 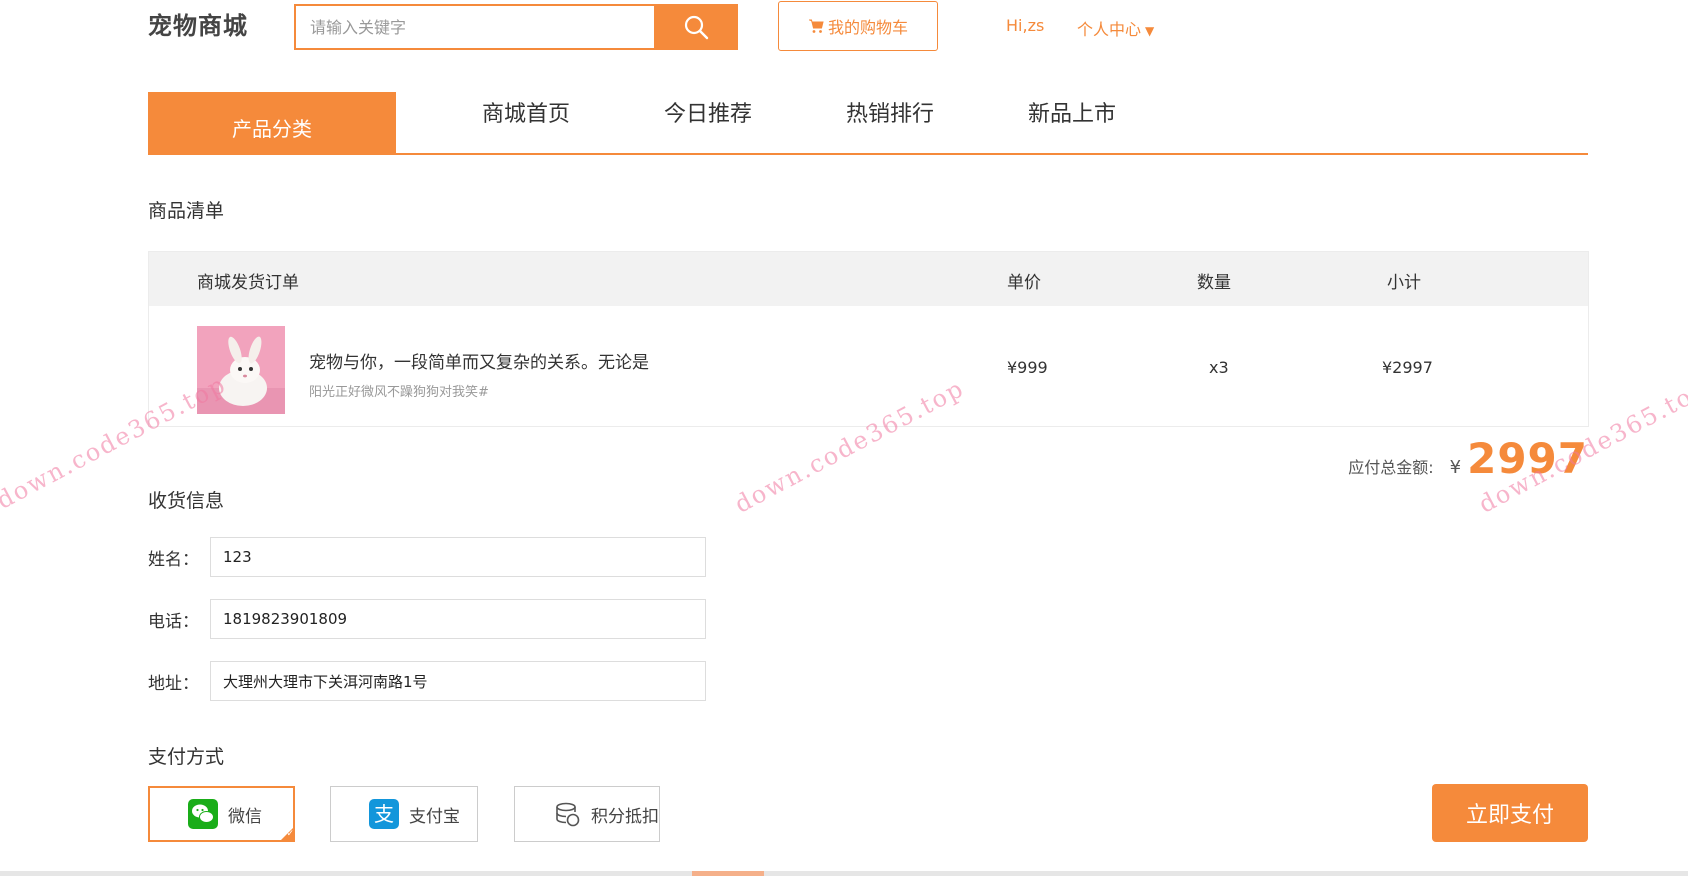 What do you see at coordinates (1219, 367) in the screenshot?
I see `product-qty: x3` at bounding box center [1219, 367].